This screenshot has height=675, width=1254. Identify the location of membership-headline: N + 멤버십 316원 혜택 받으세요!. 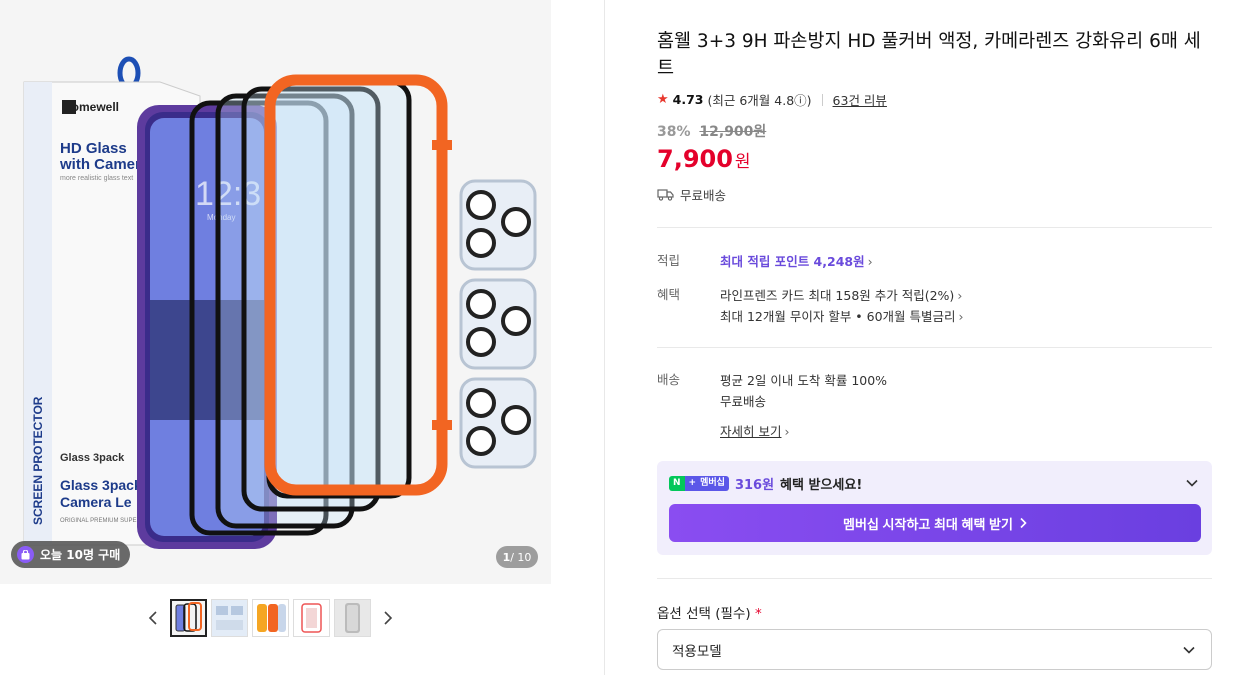
(765, 483).